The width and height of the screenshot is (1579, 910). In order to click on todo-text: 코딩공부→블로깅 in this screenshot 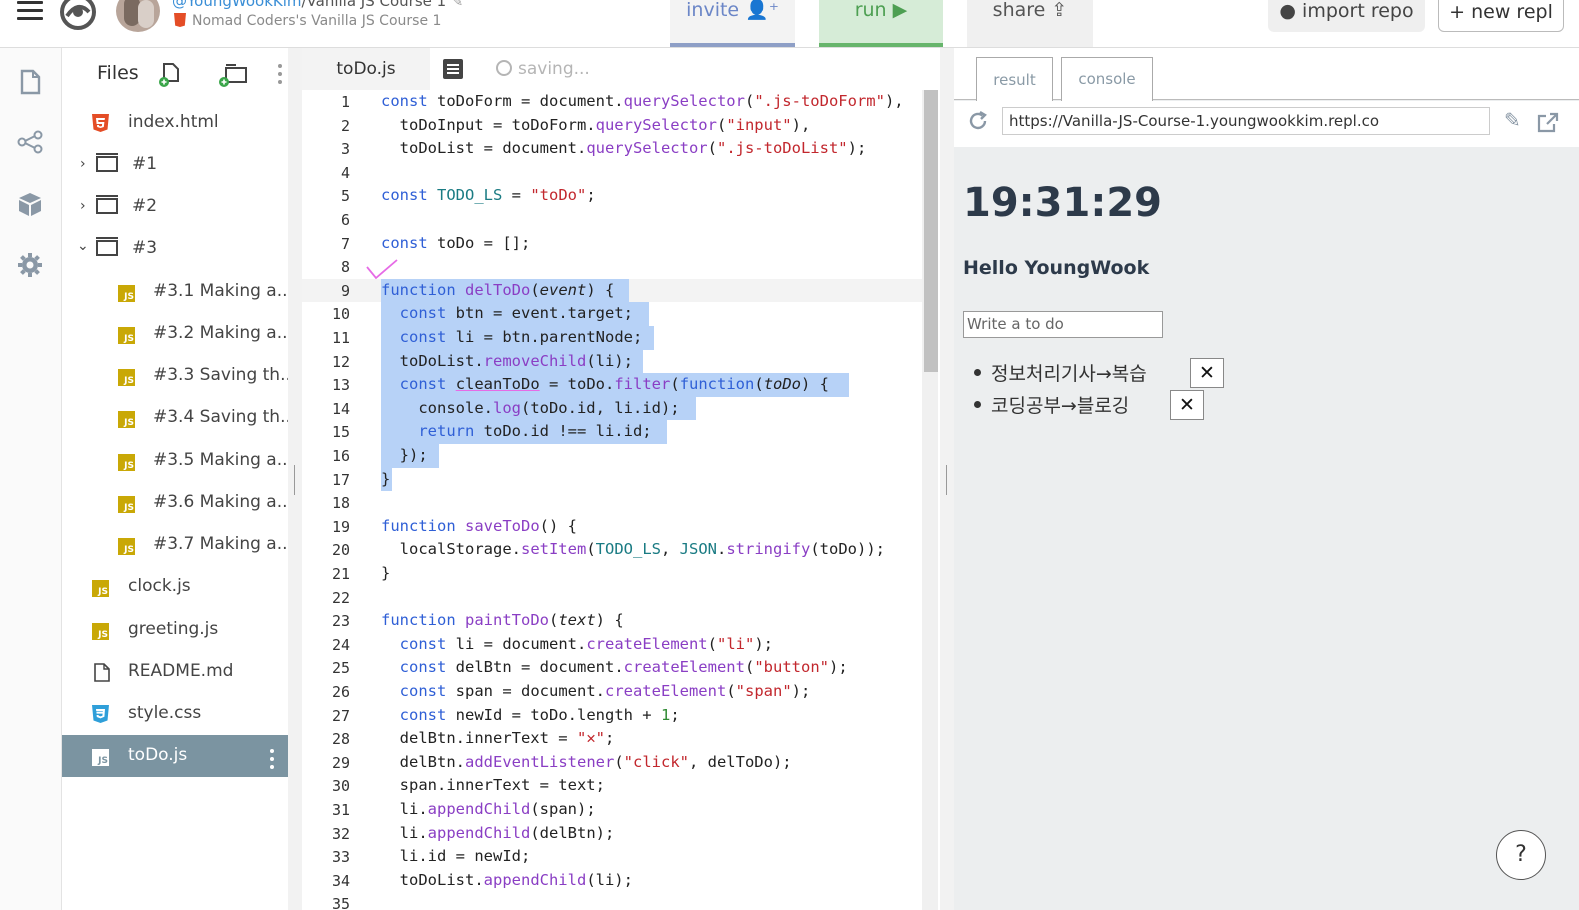, I will do `click(1060, 406)`.